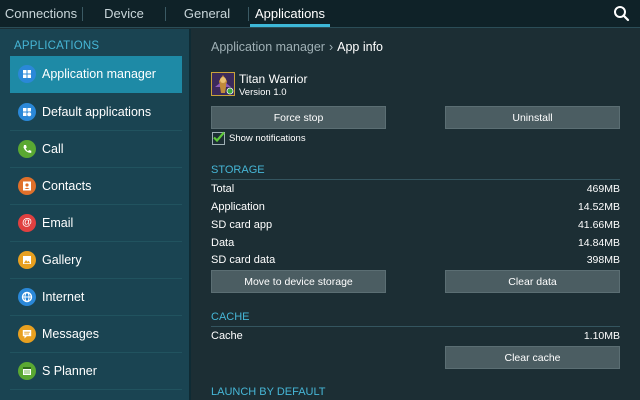 Image resolution: width=640 pixels, height=400 pixels. What do you see at coordinates (415, 260) in the screenshot?
I see `storage-row-sd-card-data: SD card data 398MB` at bounding box center [415, 260].